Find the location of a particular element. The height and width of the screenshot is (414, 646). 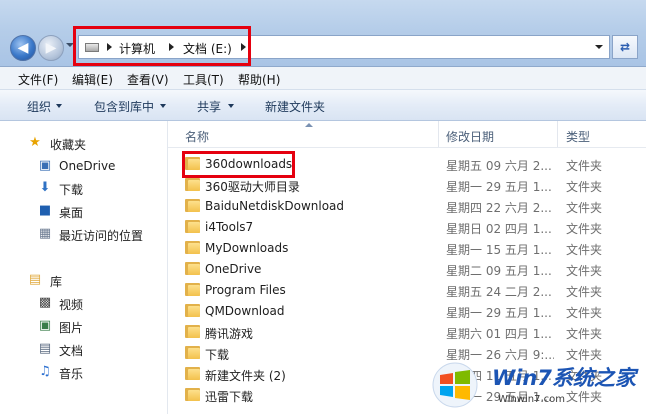

file-name: 腾讯游戏 is located at coordinates (229, 334).